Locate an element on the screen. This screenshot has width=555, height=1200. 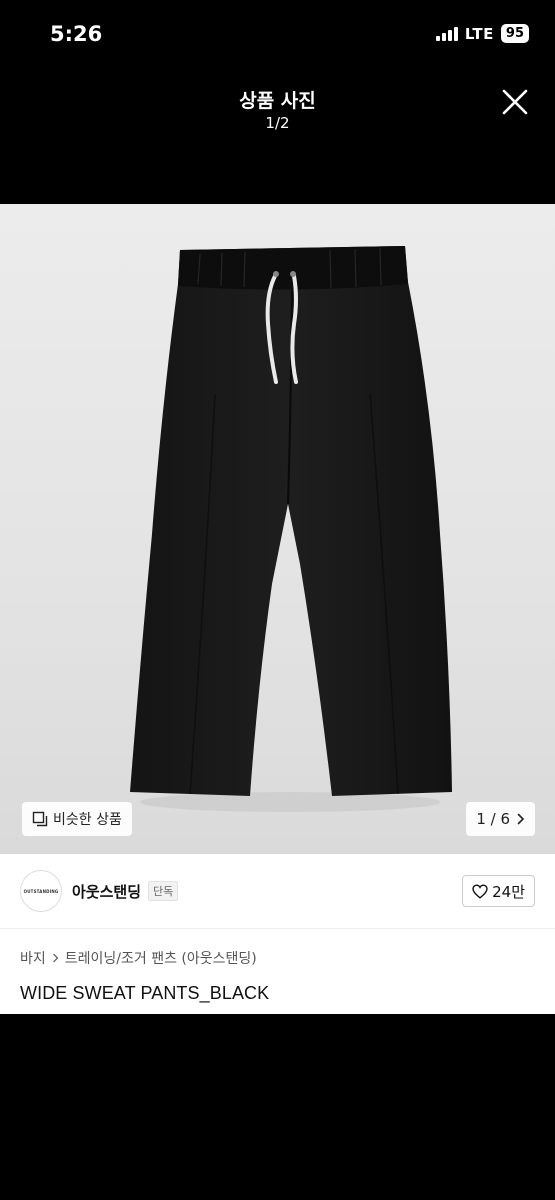
close-button is located at coordinates (515, 102).